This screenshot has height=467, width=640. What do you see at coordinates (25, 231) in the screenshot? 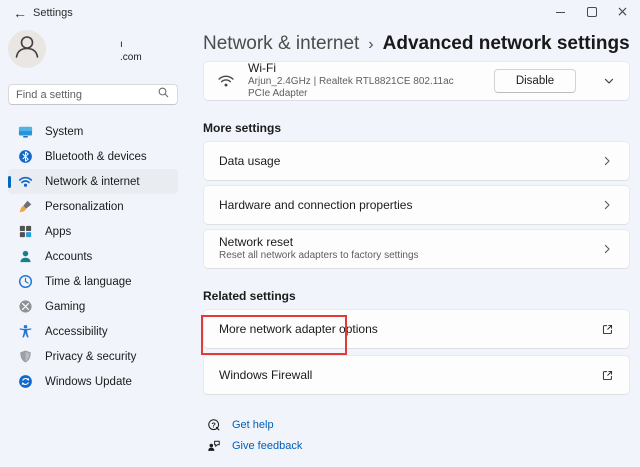
I see `apps-grid-icon` at bounding box center [25, 231].